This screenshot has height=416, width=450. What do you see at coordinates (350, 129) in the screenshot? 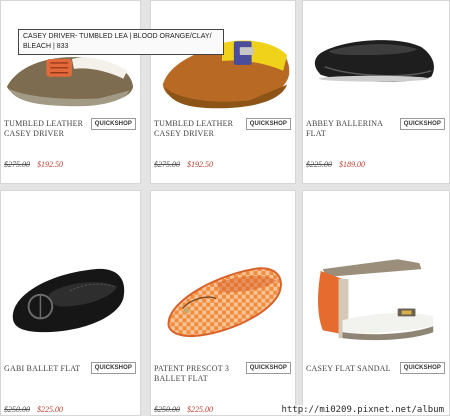
I see `product-name: ABBEY BALLERINA FLAT` at bounding box center [350, 129].